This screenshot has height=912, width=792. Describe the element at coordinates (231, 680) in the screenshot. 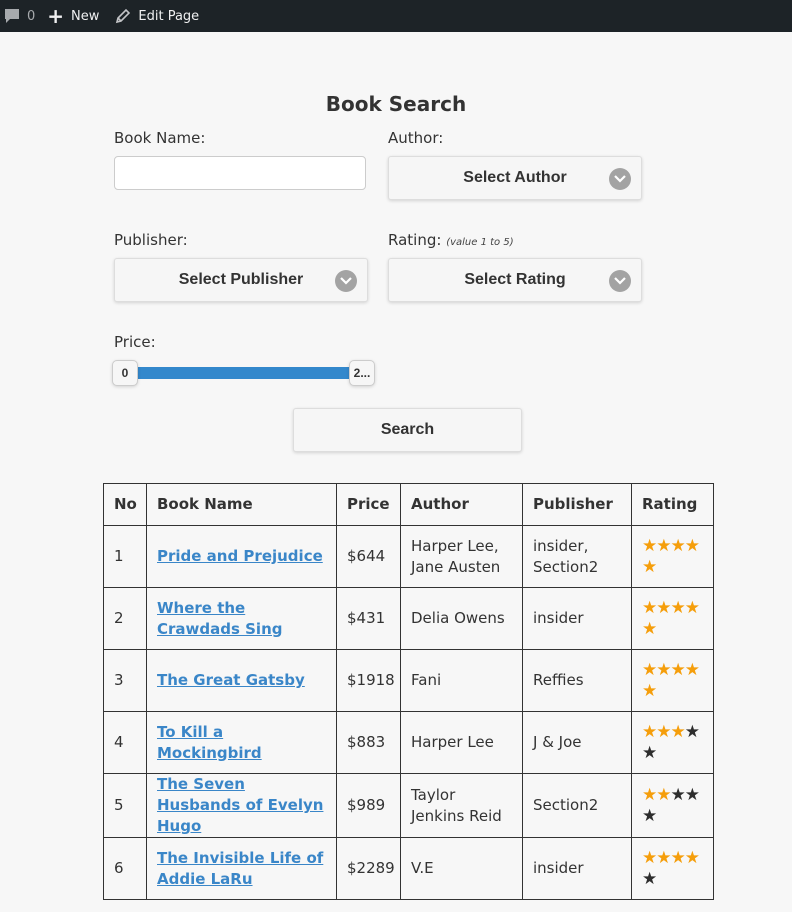

I see `book-link: The Great Gatsby` at that location.